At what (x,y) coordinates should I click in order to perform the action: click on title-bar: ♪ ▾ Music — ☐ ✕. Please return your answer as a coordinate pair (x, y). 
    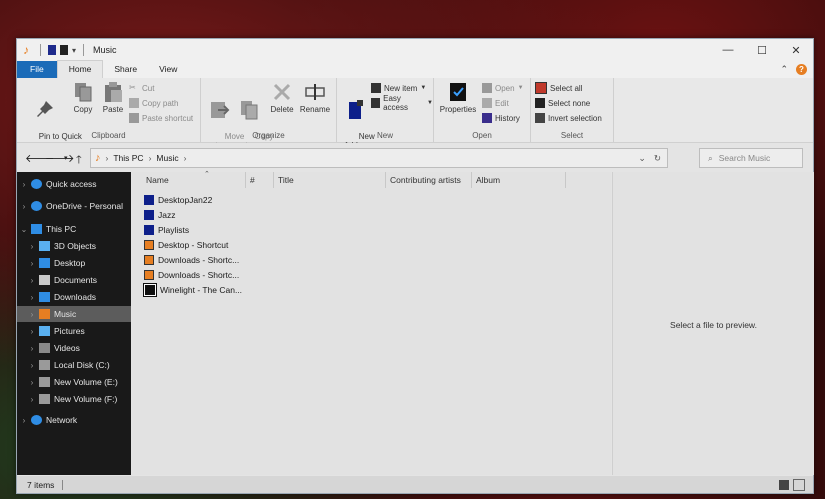
    Looking at the image, I should click on (415, 50).